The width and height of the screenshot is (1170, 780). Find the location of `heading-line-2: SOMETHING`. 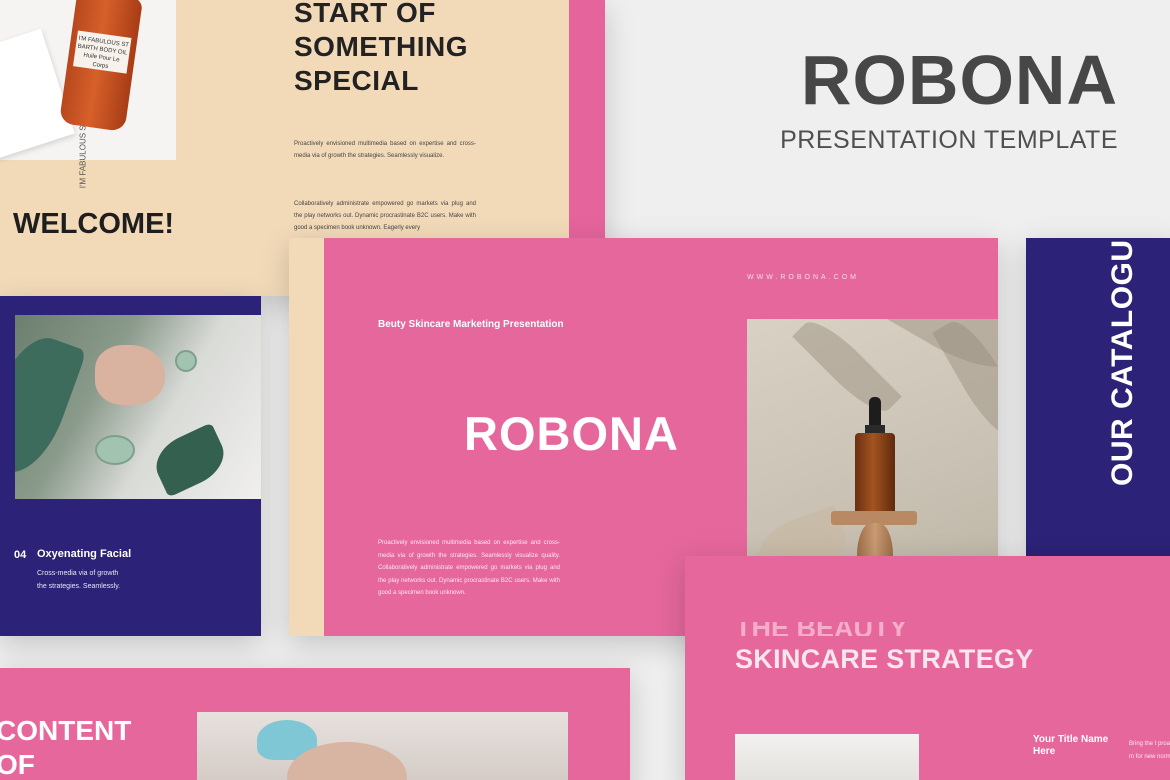

heading-line-2: SOMETHING is located at coordinates (381, 46).